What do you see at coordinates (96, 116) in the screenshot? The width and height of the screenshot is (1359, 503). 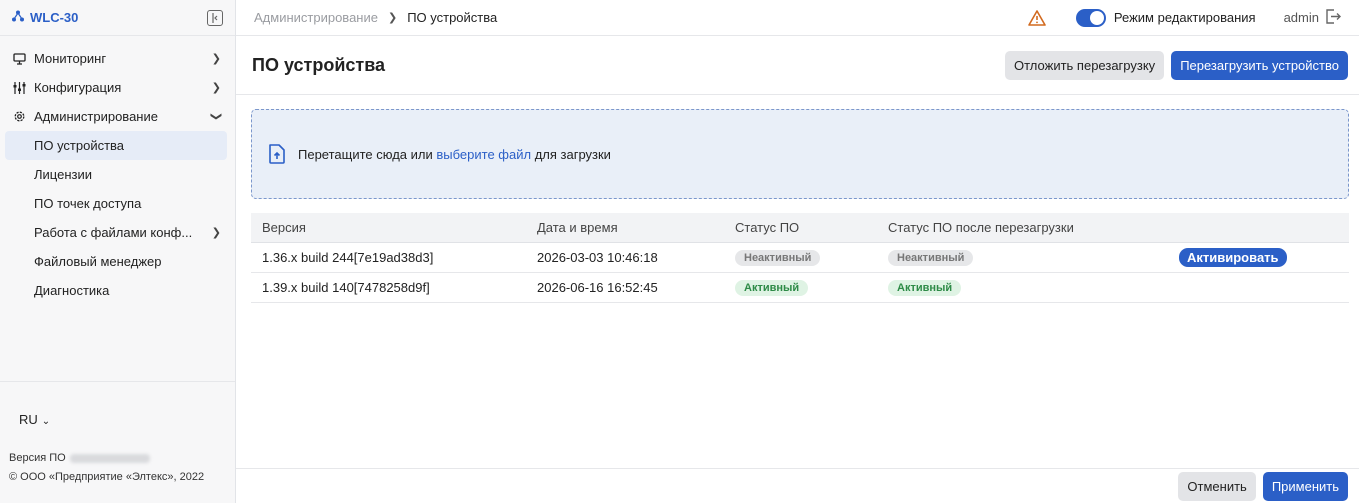 I see `sidebar-item-label: Администрирование` at bounding box center [96, 116].